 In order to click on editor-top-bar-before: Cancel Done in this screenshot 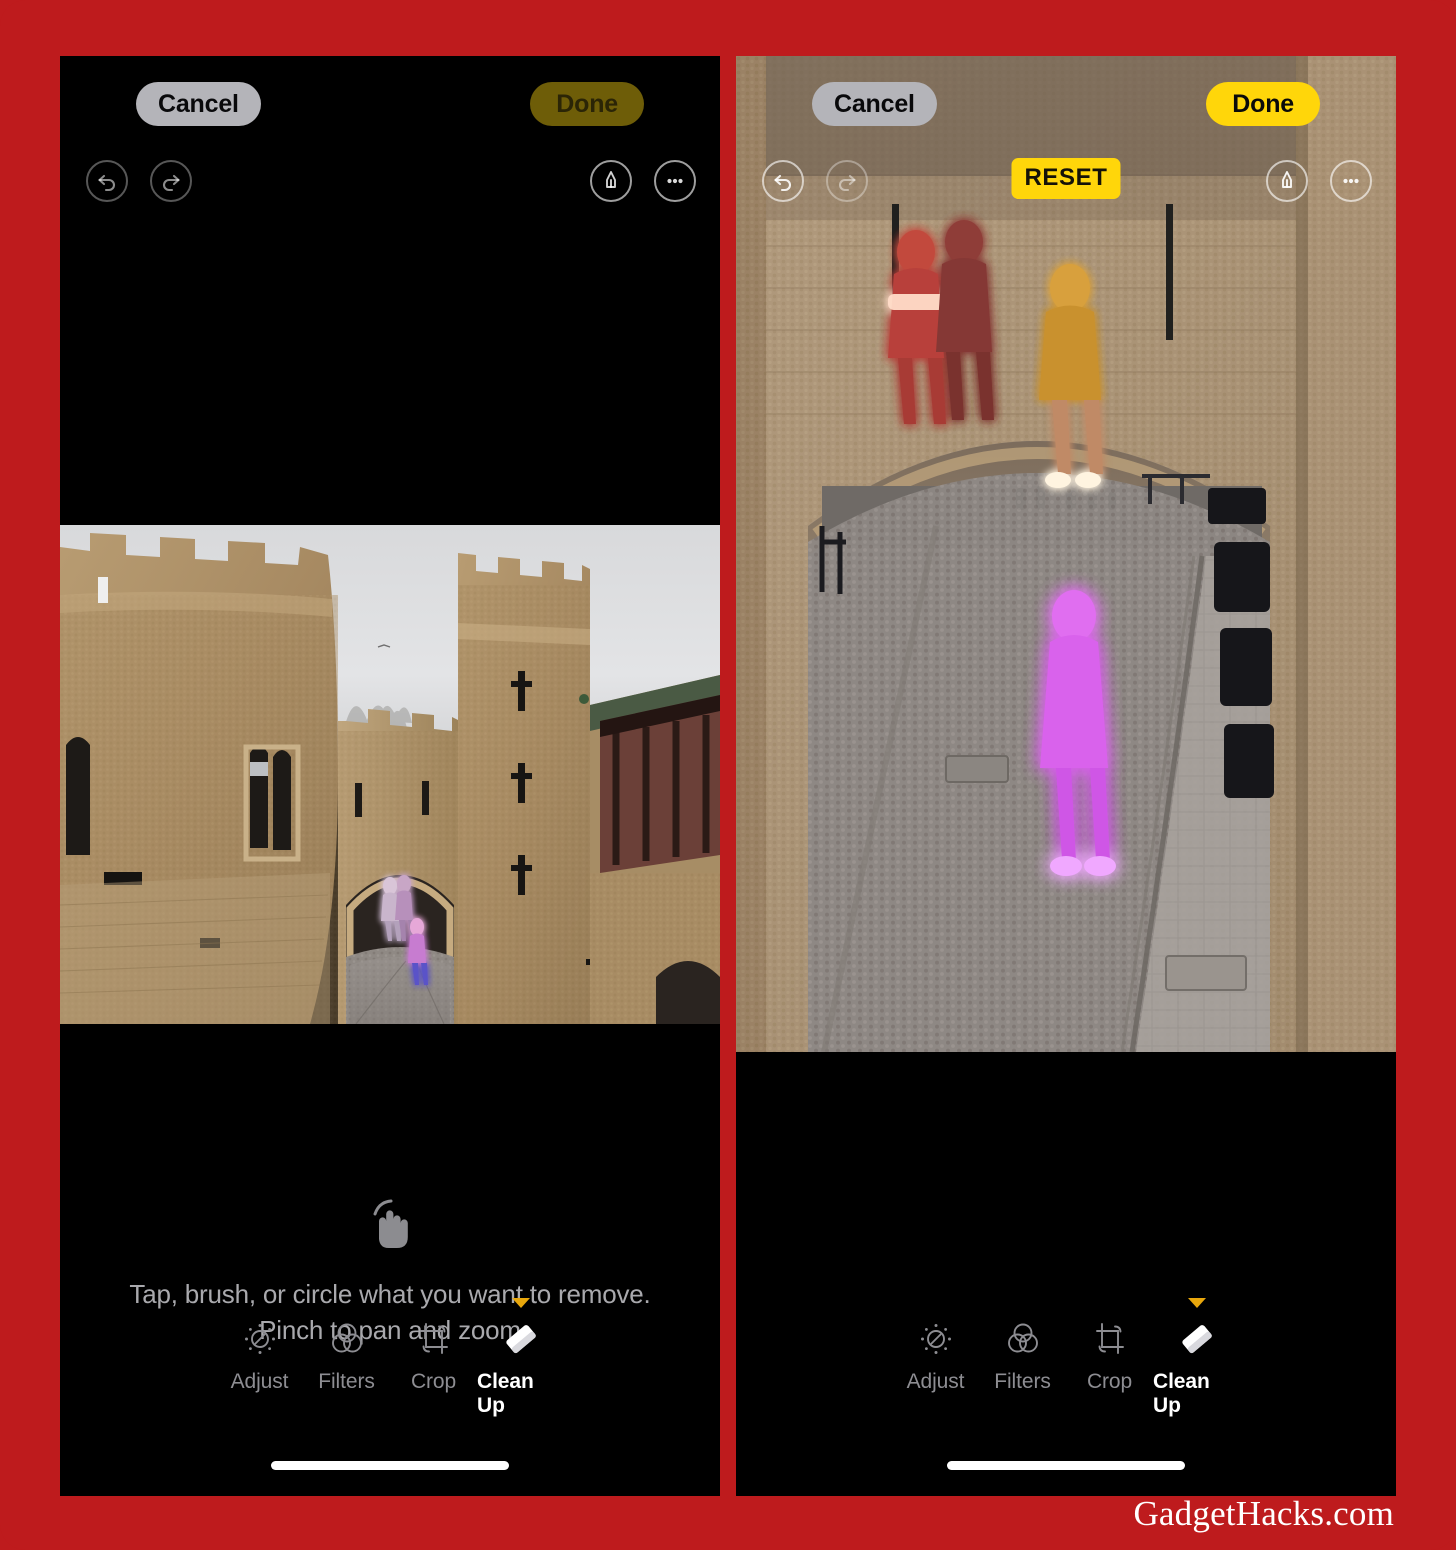, I will do `click(390, 104)`.